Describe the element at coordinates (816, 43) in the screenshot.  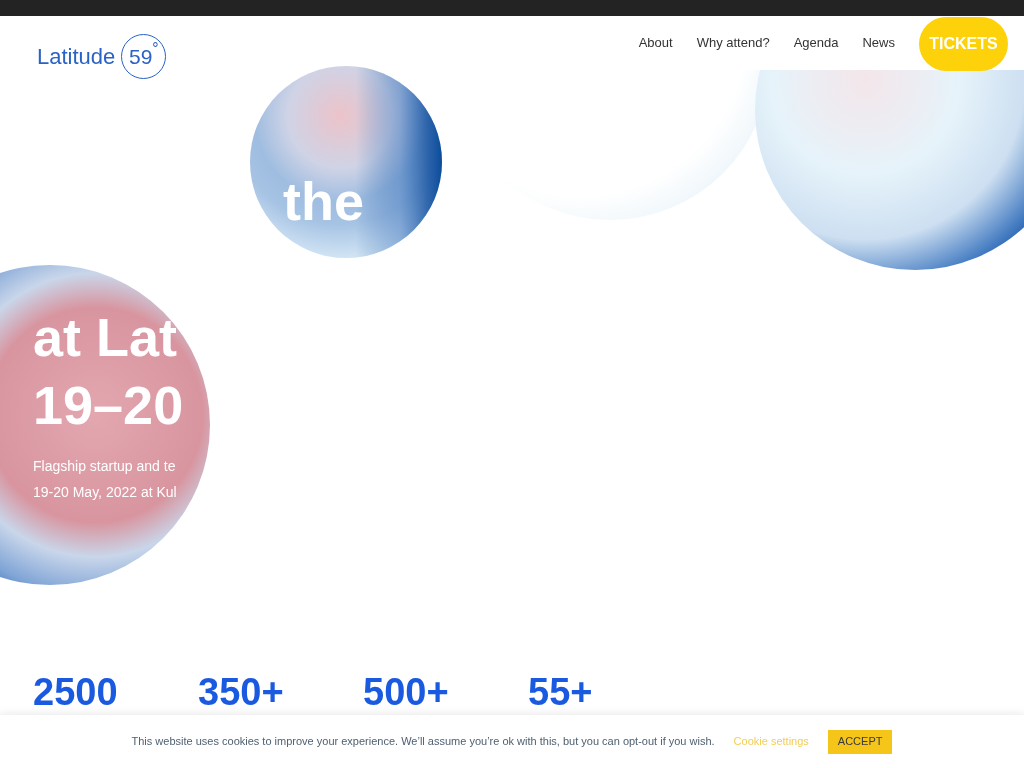
I see `nav-link: Agenda` at that location.